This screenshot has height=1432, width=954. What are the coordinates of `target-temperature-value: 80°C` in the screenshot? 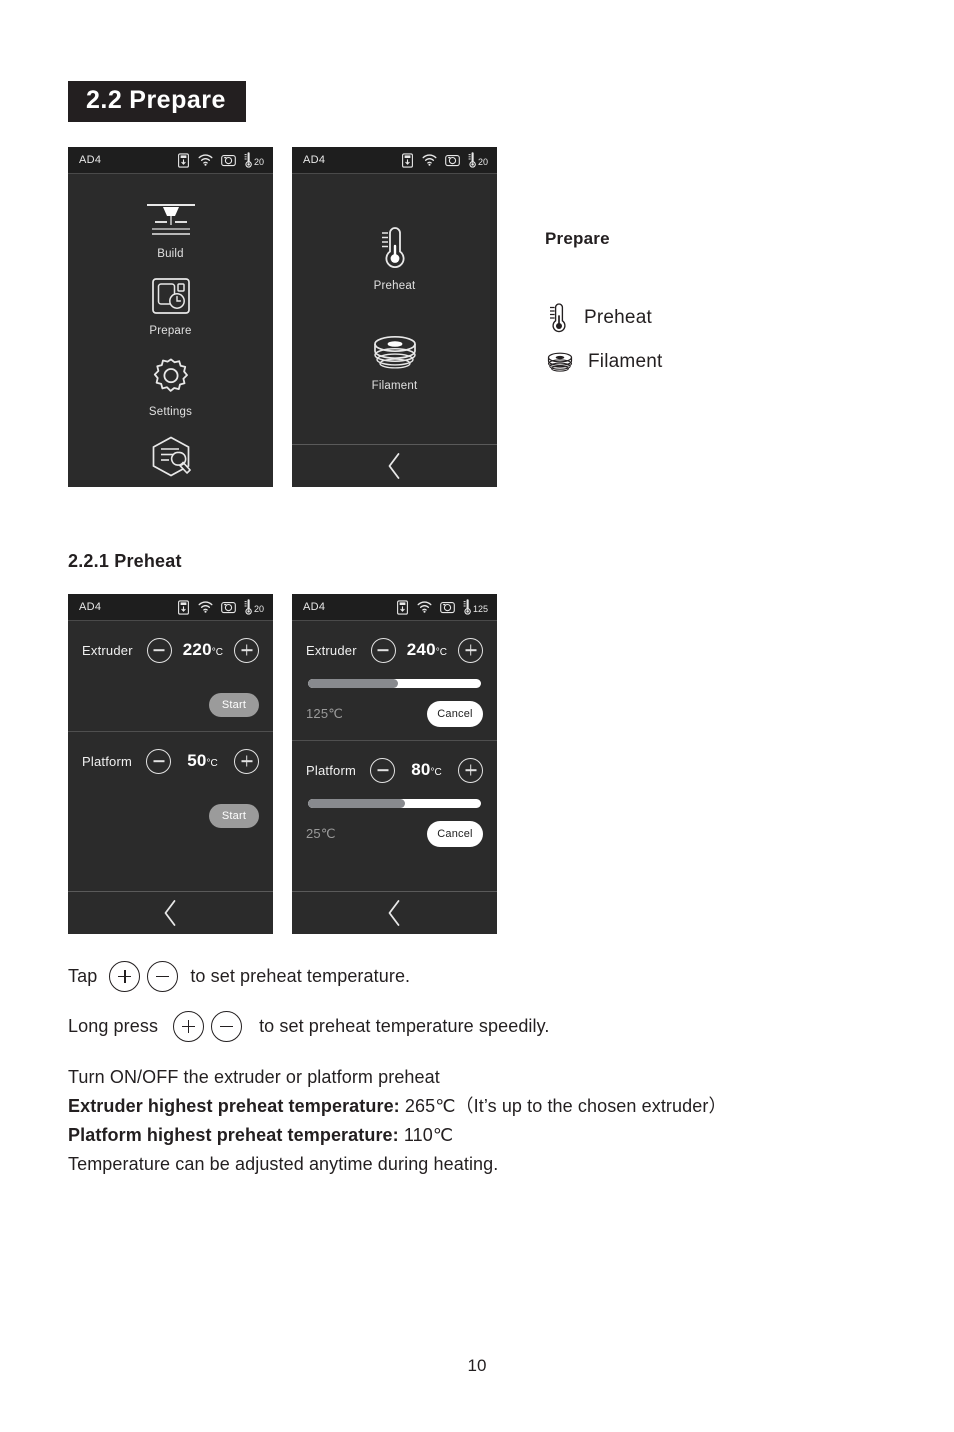 It's located at (426, 769).